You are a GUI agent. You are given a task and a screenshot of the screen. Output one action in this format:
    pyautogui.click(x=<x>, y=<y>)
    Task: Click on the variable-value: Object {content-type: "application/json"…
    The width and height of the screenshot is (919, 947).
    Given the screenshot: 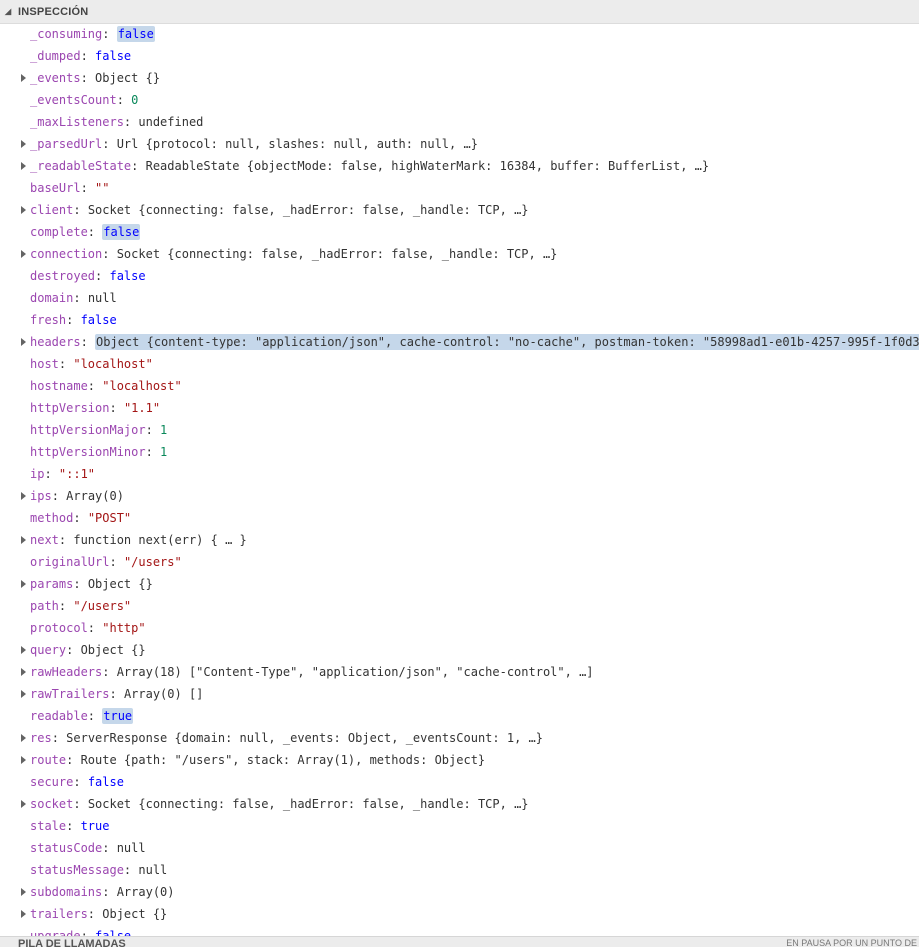 What is the action you would take?
    pyautogui.click(x=507, y=342)
    